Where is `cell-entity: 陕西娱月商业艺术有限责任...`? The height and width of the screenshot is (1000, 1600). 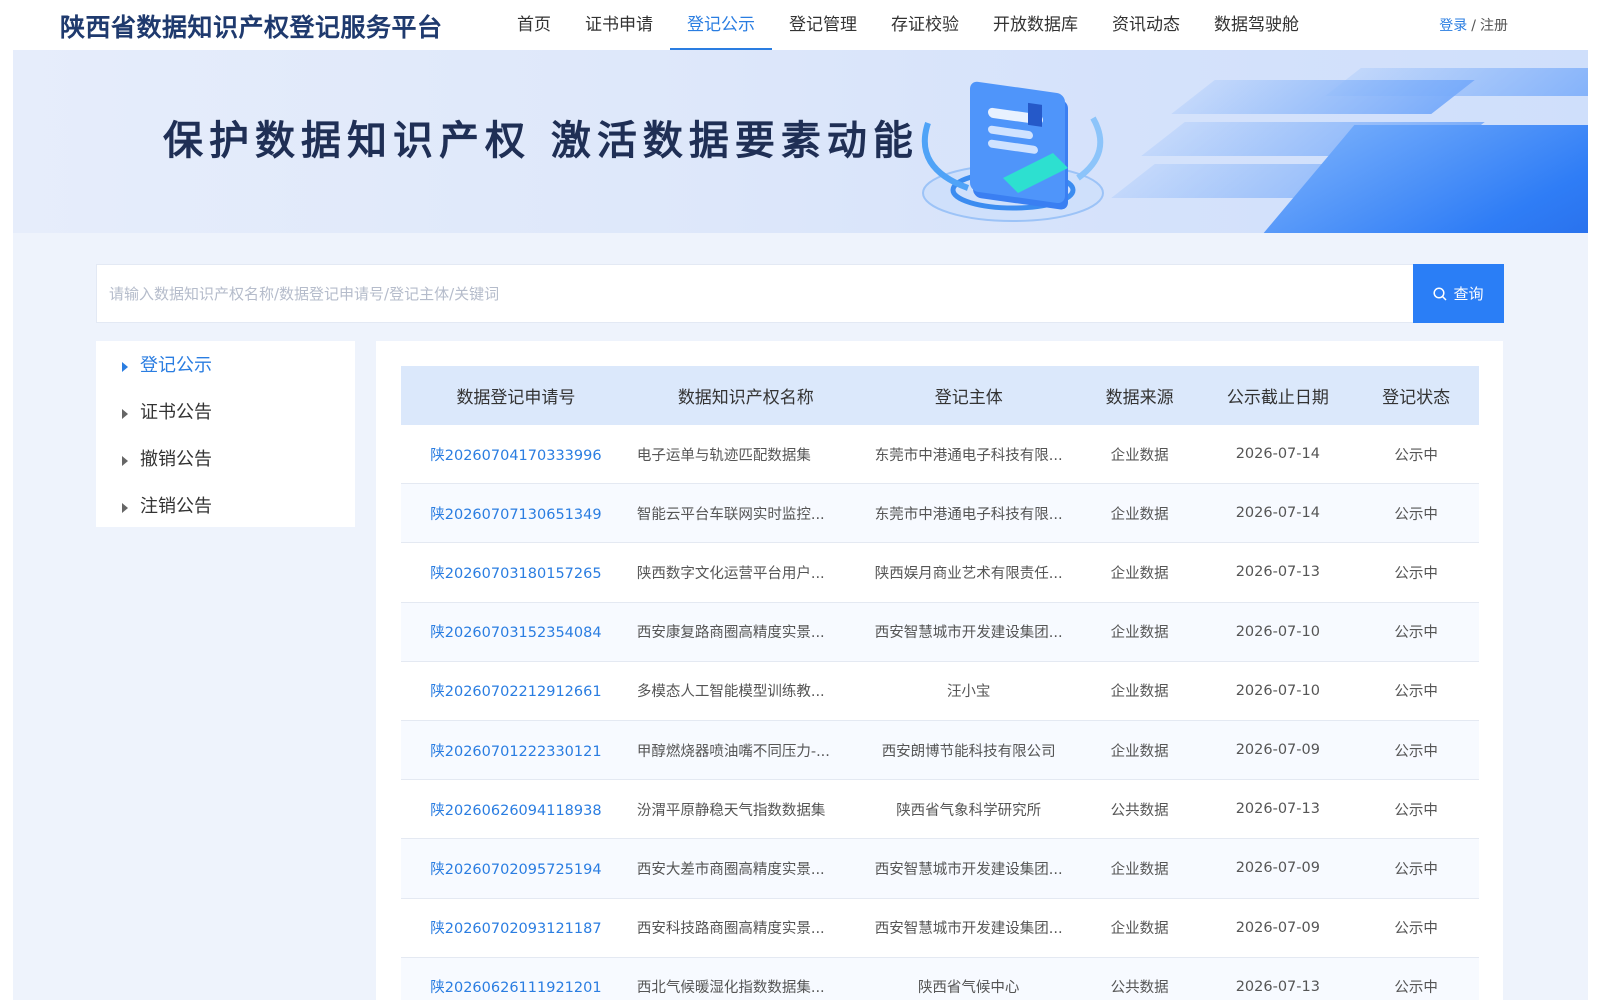 cell-entity: 陕西娱月商业艺术有限责任... is located at coordinates (968, 573).